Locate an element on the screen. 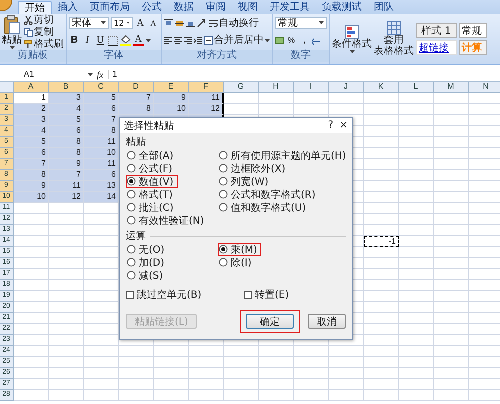 The width and height of the screenshot is (500, 404). column-header: J is located at coordinates (346, 87).